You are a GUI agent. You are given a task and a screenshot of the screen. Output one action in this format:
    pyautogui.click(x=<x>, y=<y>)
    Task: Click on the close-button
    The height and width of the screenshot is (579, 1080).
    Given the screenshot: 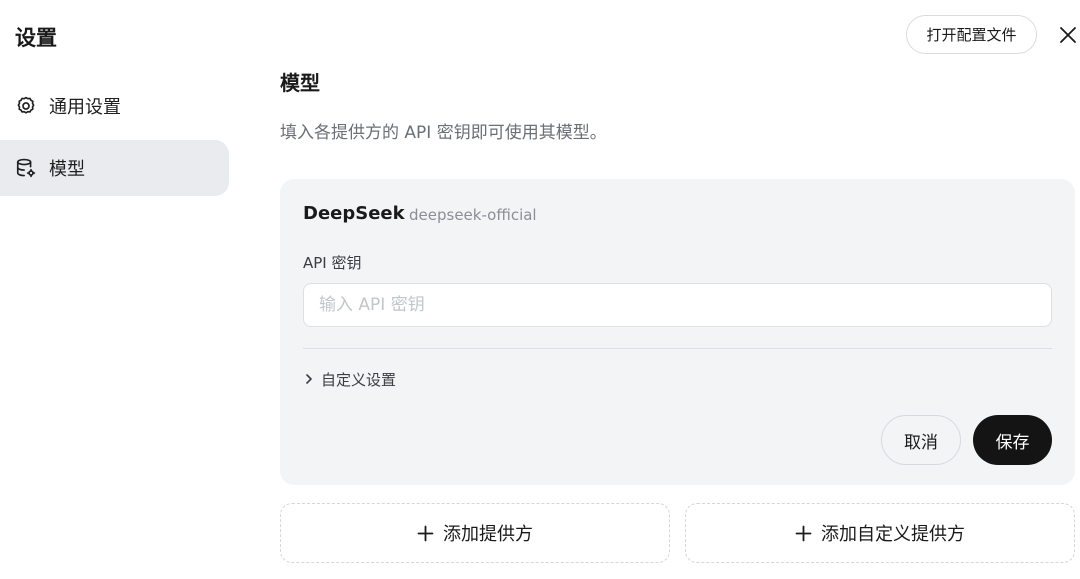 What is the action you would take?
    pyautogui.click(x=1067, y=35)
    